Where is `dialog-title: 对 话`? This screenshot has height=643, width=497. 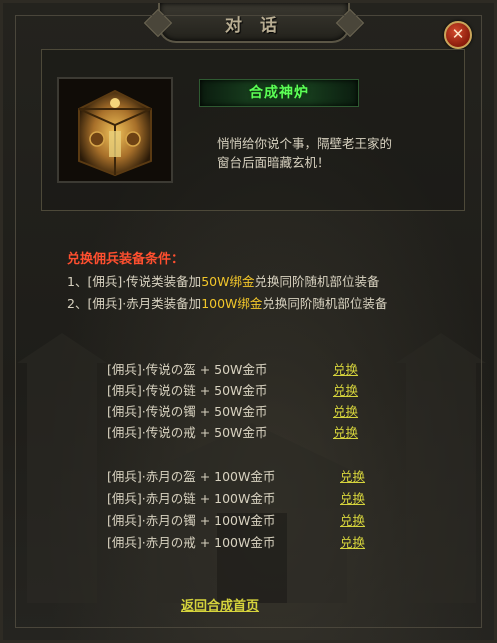
dialog-title: 对 话 is located at coordinates (254, 26).